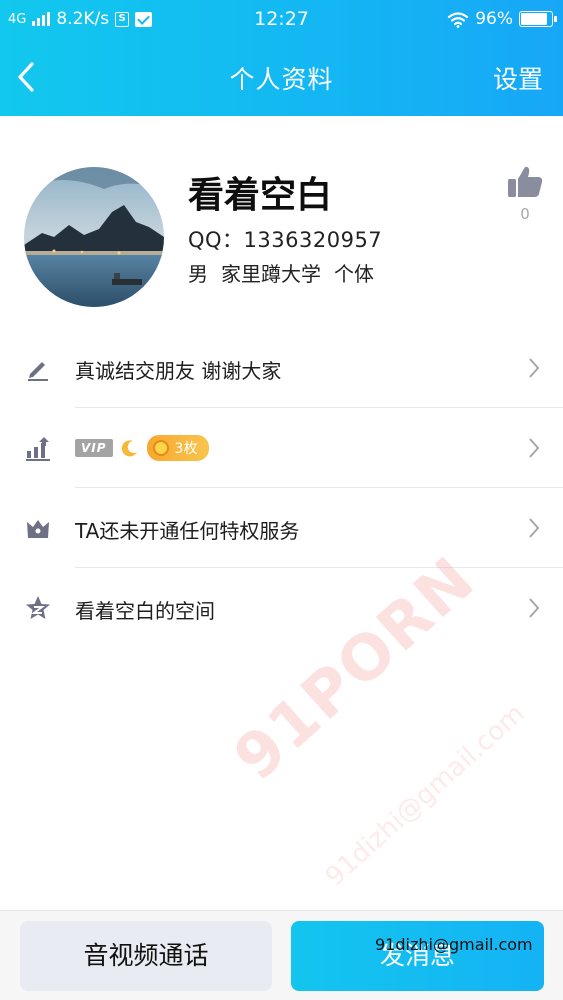 The width and height of the screenshot is (563, 1000). I want to click on bottom-bar: 音视频通话 发消息 91dizhi@gmail.com, so click(281, 955).